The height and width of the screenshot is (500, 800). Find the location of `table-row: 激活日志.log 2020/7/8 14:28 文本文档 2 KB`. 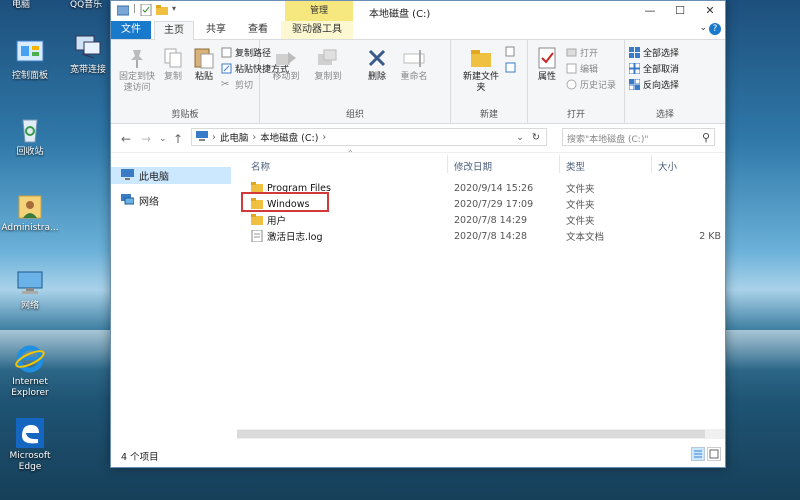

table-row: 激活日志.log 2020/7/8 14:28 文本文档 2 KB is located at coordinates (486, 236).